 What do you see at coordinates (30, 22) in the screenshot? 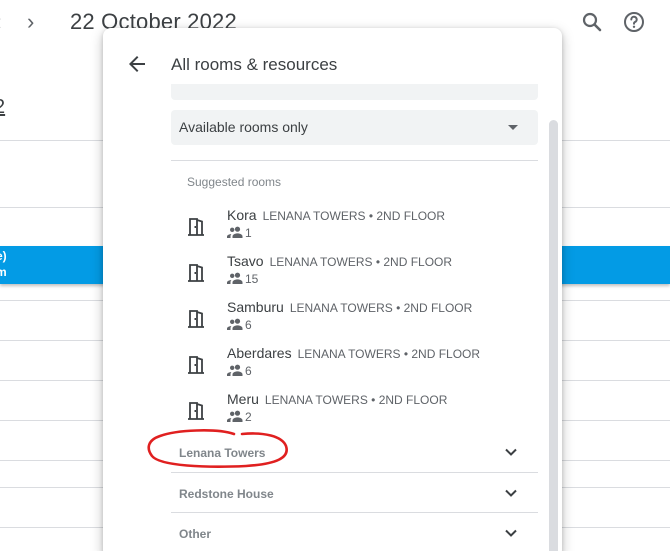
I see `next-day-button: ›` at bounding box center [30, 22].